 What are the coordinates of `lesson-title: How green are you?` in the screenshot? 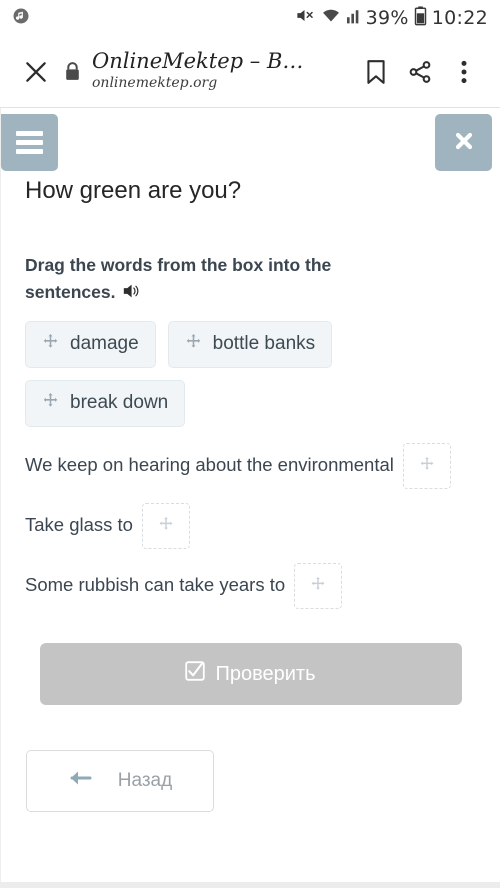 It's located at (133, 190).